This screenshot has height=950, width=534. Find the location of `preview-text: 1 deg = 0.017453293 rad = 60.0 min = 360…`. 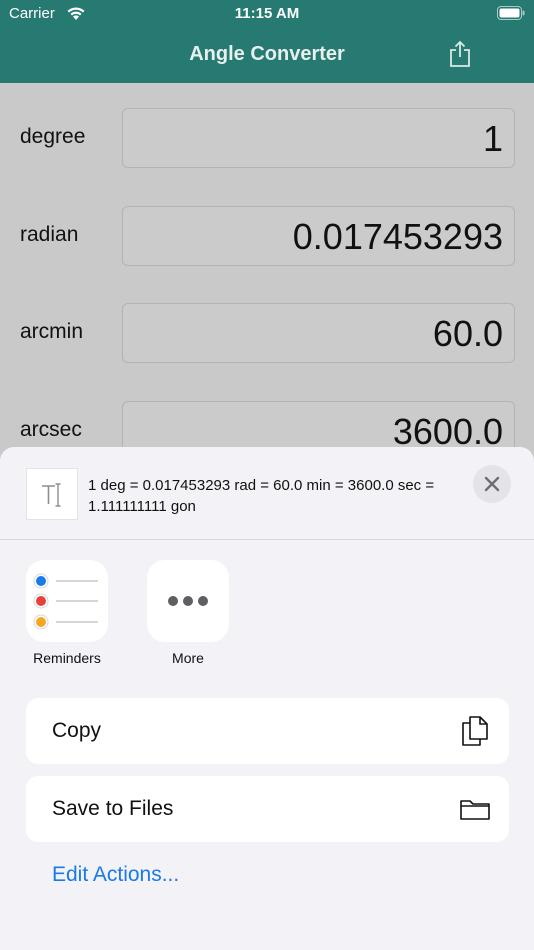

preview-text: 1 deg = 0.017453293 rad = 60.0 min = 360… is located at coordinates (261, 496).